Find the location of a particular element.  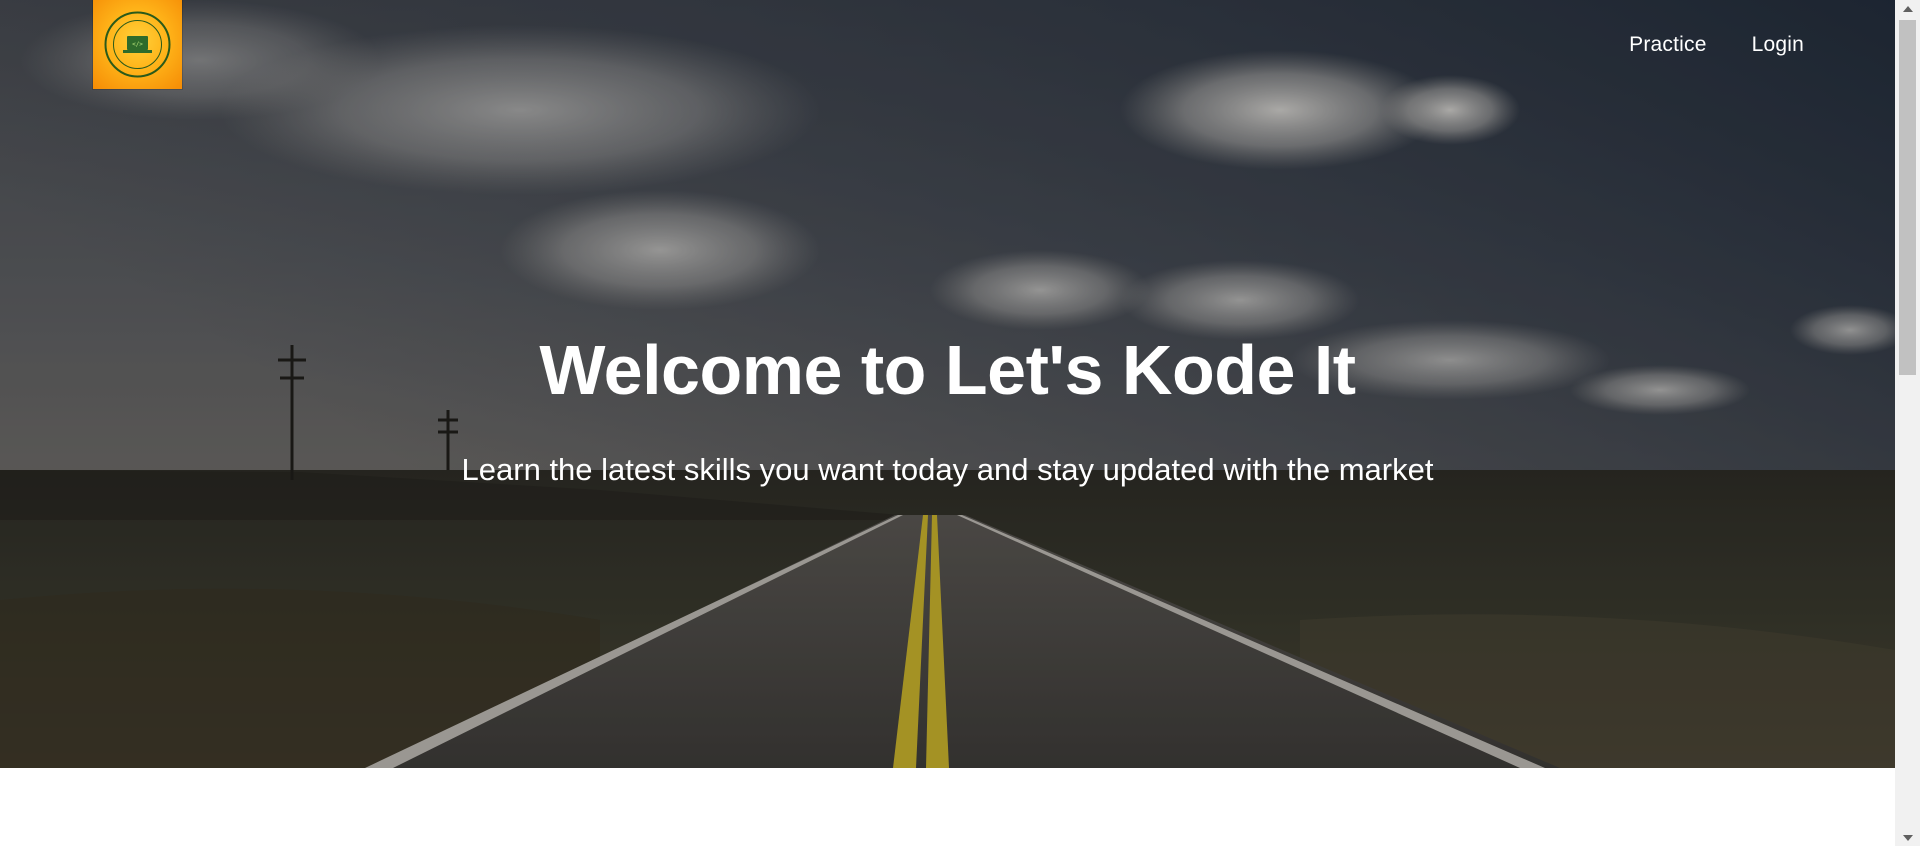

scroll-up-arrow-icon is located at coordinates (1907, 8).